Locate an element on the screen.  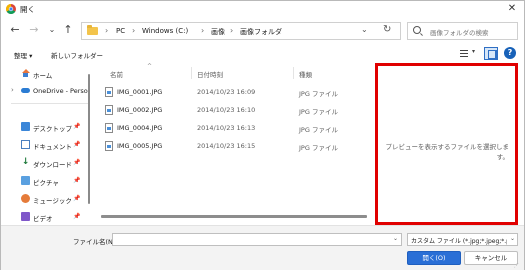
file-type-value: カスタム ファイル (*.jpg;*.jpeg;*.png is located at coordinates (459, 241).